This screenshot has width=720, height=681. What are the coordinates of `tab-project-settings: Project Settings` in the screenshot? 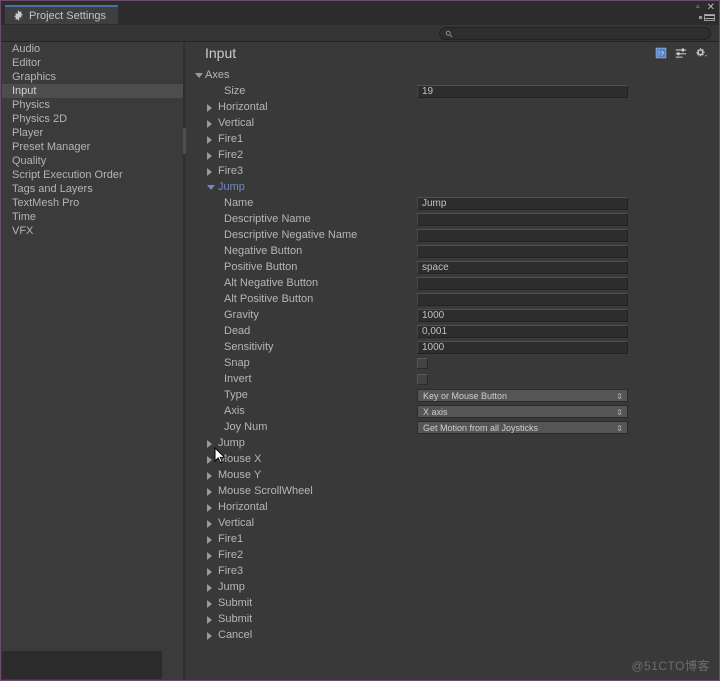 It's located at (62, 14).